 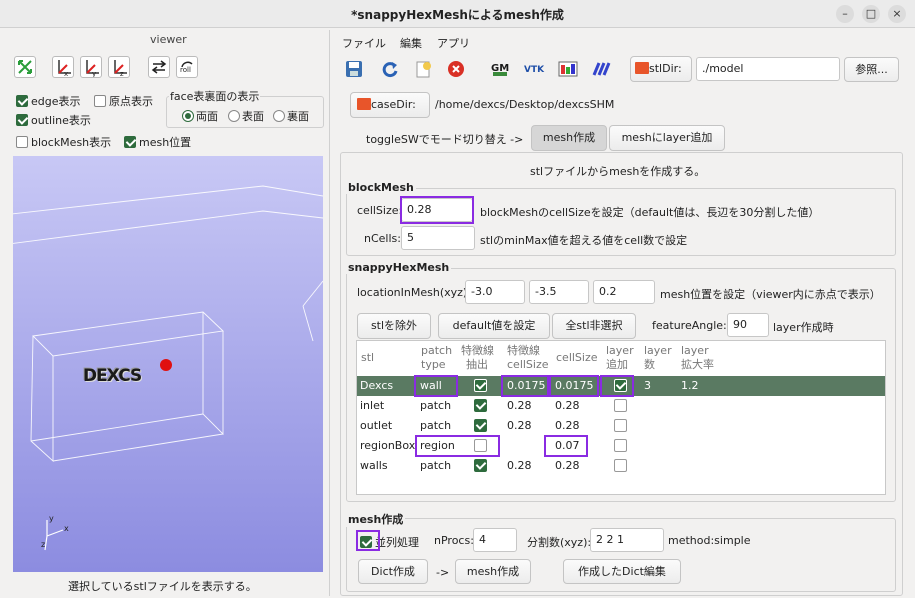 I want to click on casedir-path: /home/dexcs/Desktop/dexcsSHM, so click(x=525, y=104).